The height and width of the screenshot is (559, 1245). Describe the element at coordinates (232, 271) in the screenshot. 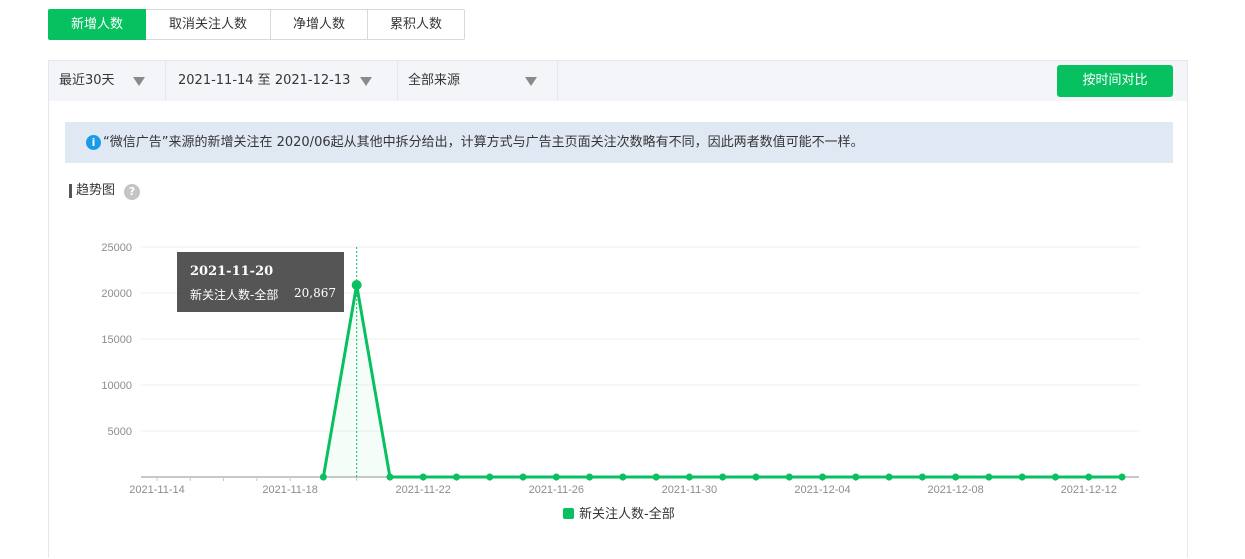

I see `tooltip-date: 2021-11-20` at that location.